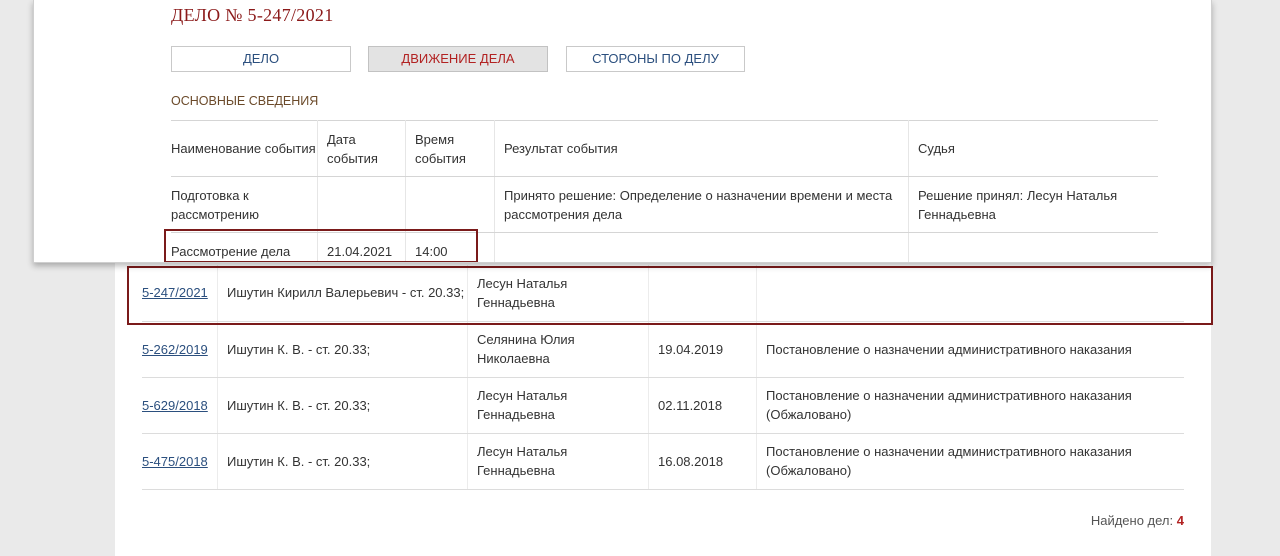  What do you see at coordinates (702, 349) in the screenshot?
I see `date-cell: 19.04.2019` at bounding box center [702, 349].